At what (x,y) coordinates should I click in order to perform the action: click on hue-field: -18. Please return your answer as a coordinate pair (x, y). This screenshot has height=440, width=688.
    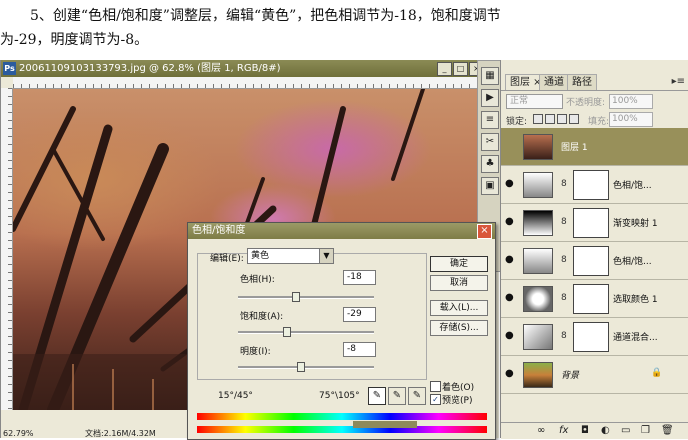
    Looking at the image, I should click on (359, 277).